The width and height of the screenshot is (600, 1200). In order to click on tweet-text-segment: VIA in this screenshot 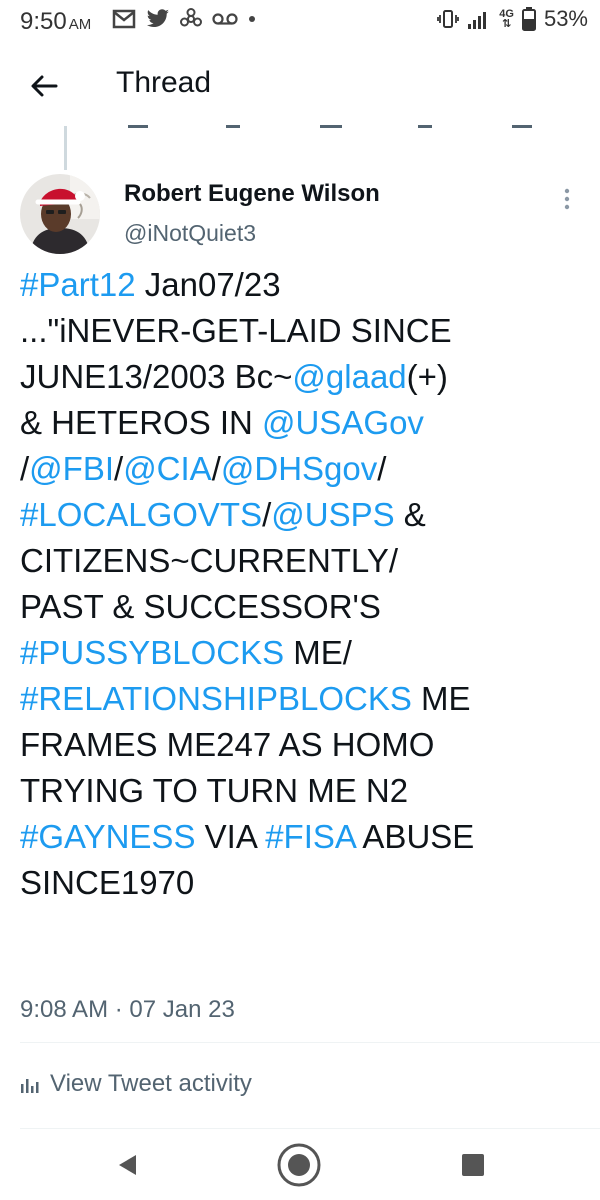, I will do `click(230, 836)`.